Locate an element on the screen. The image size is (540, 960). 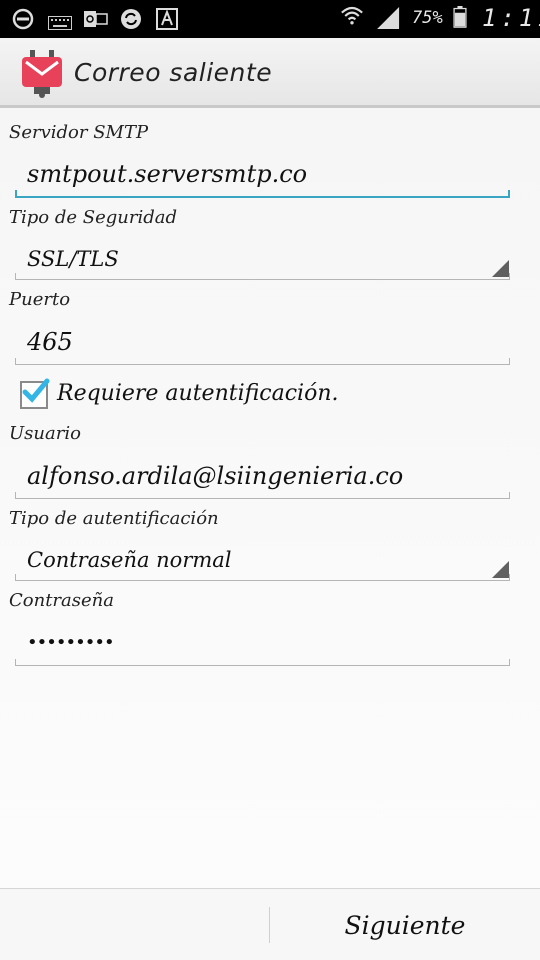
security-type-value: SSL/TLS is located at coordinates (73, 259).